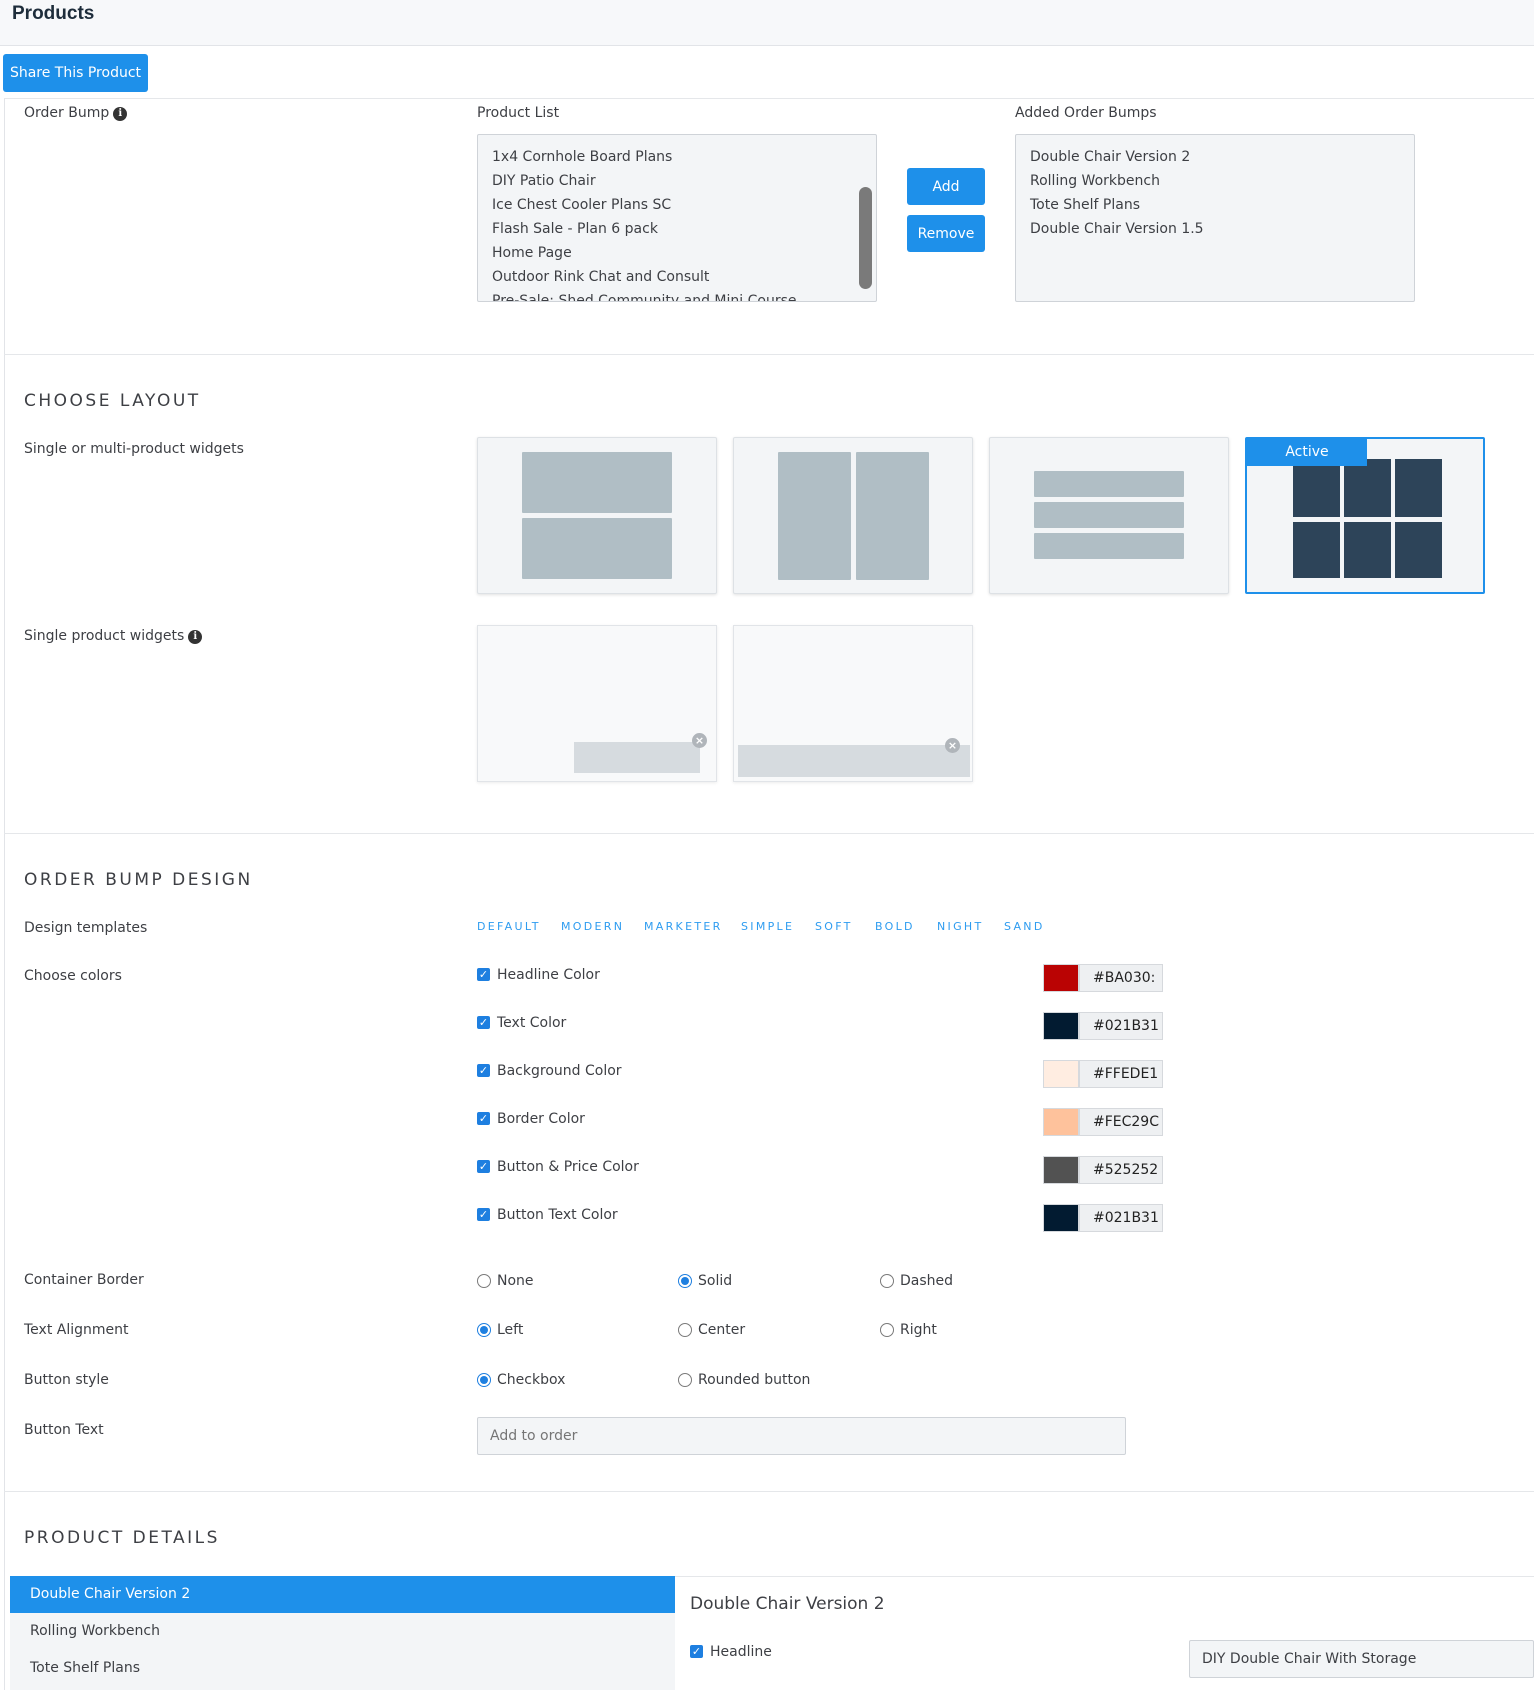 The width and height of the screenshot is (1534, 1690). What do you see at coordinates (483, 1214) in the screenshot?
I see `button-text-color-checkbox: ✓` at bounding box center [483, 1214].